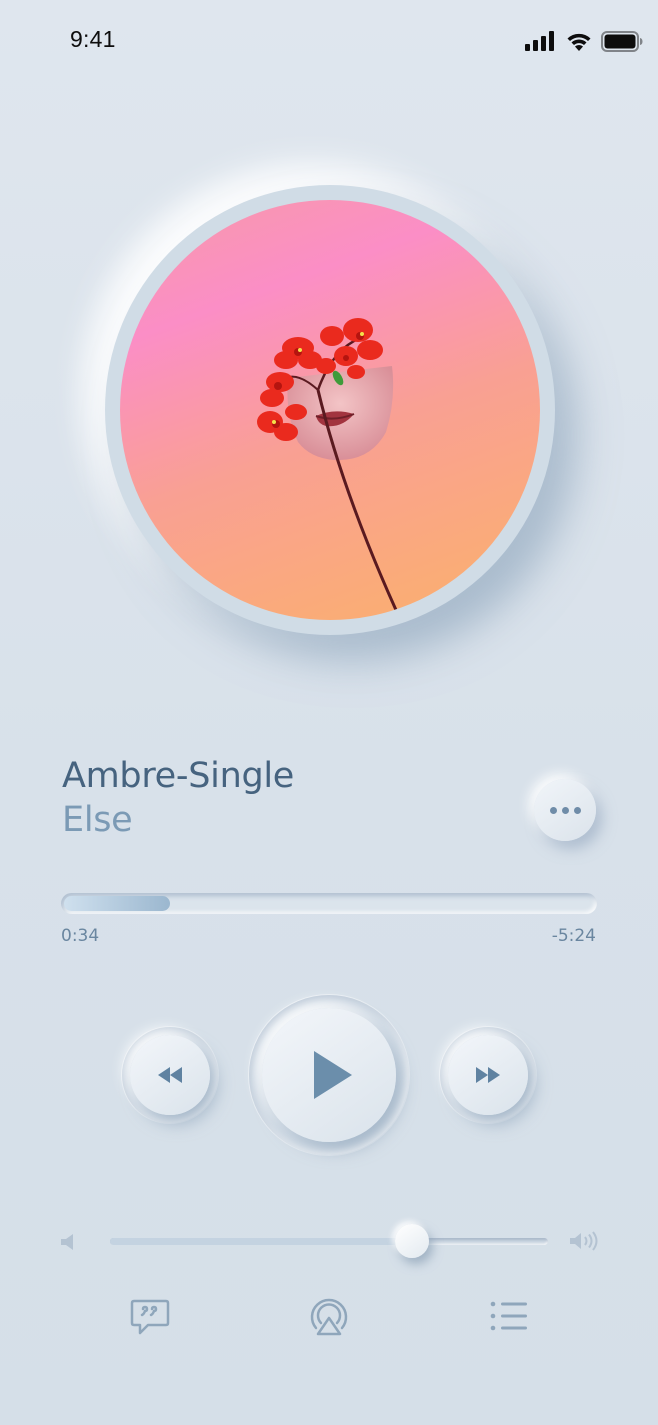  What do you see at coordinates (539, 41) in the screenshot?
I see `cellular-signal-icon` at bounding box center [539, 41].